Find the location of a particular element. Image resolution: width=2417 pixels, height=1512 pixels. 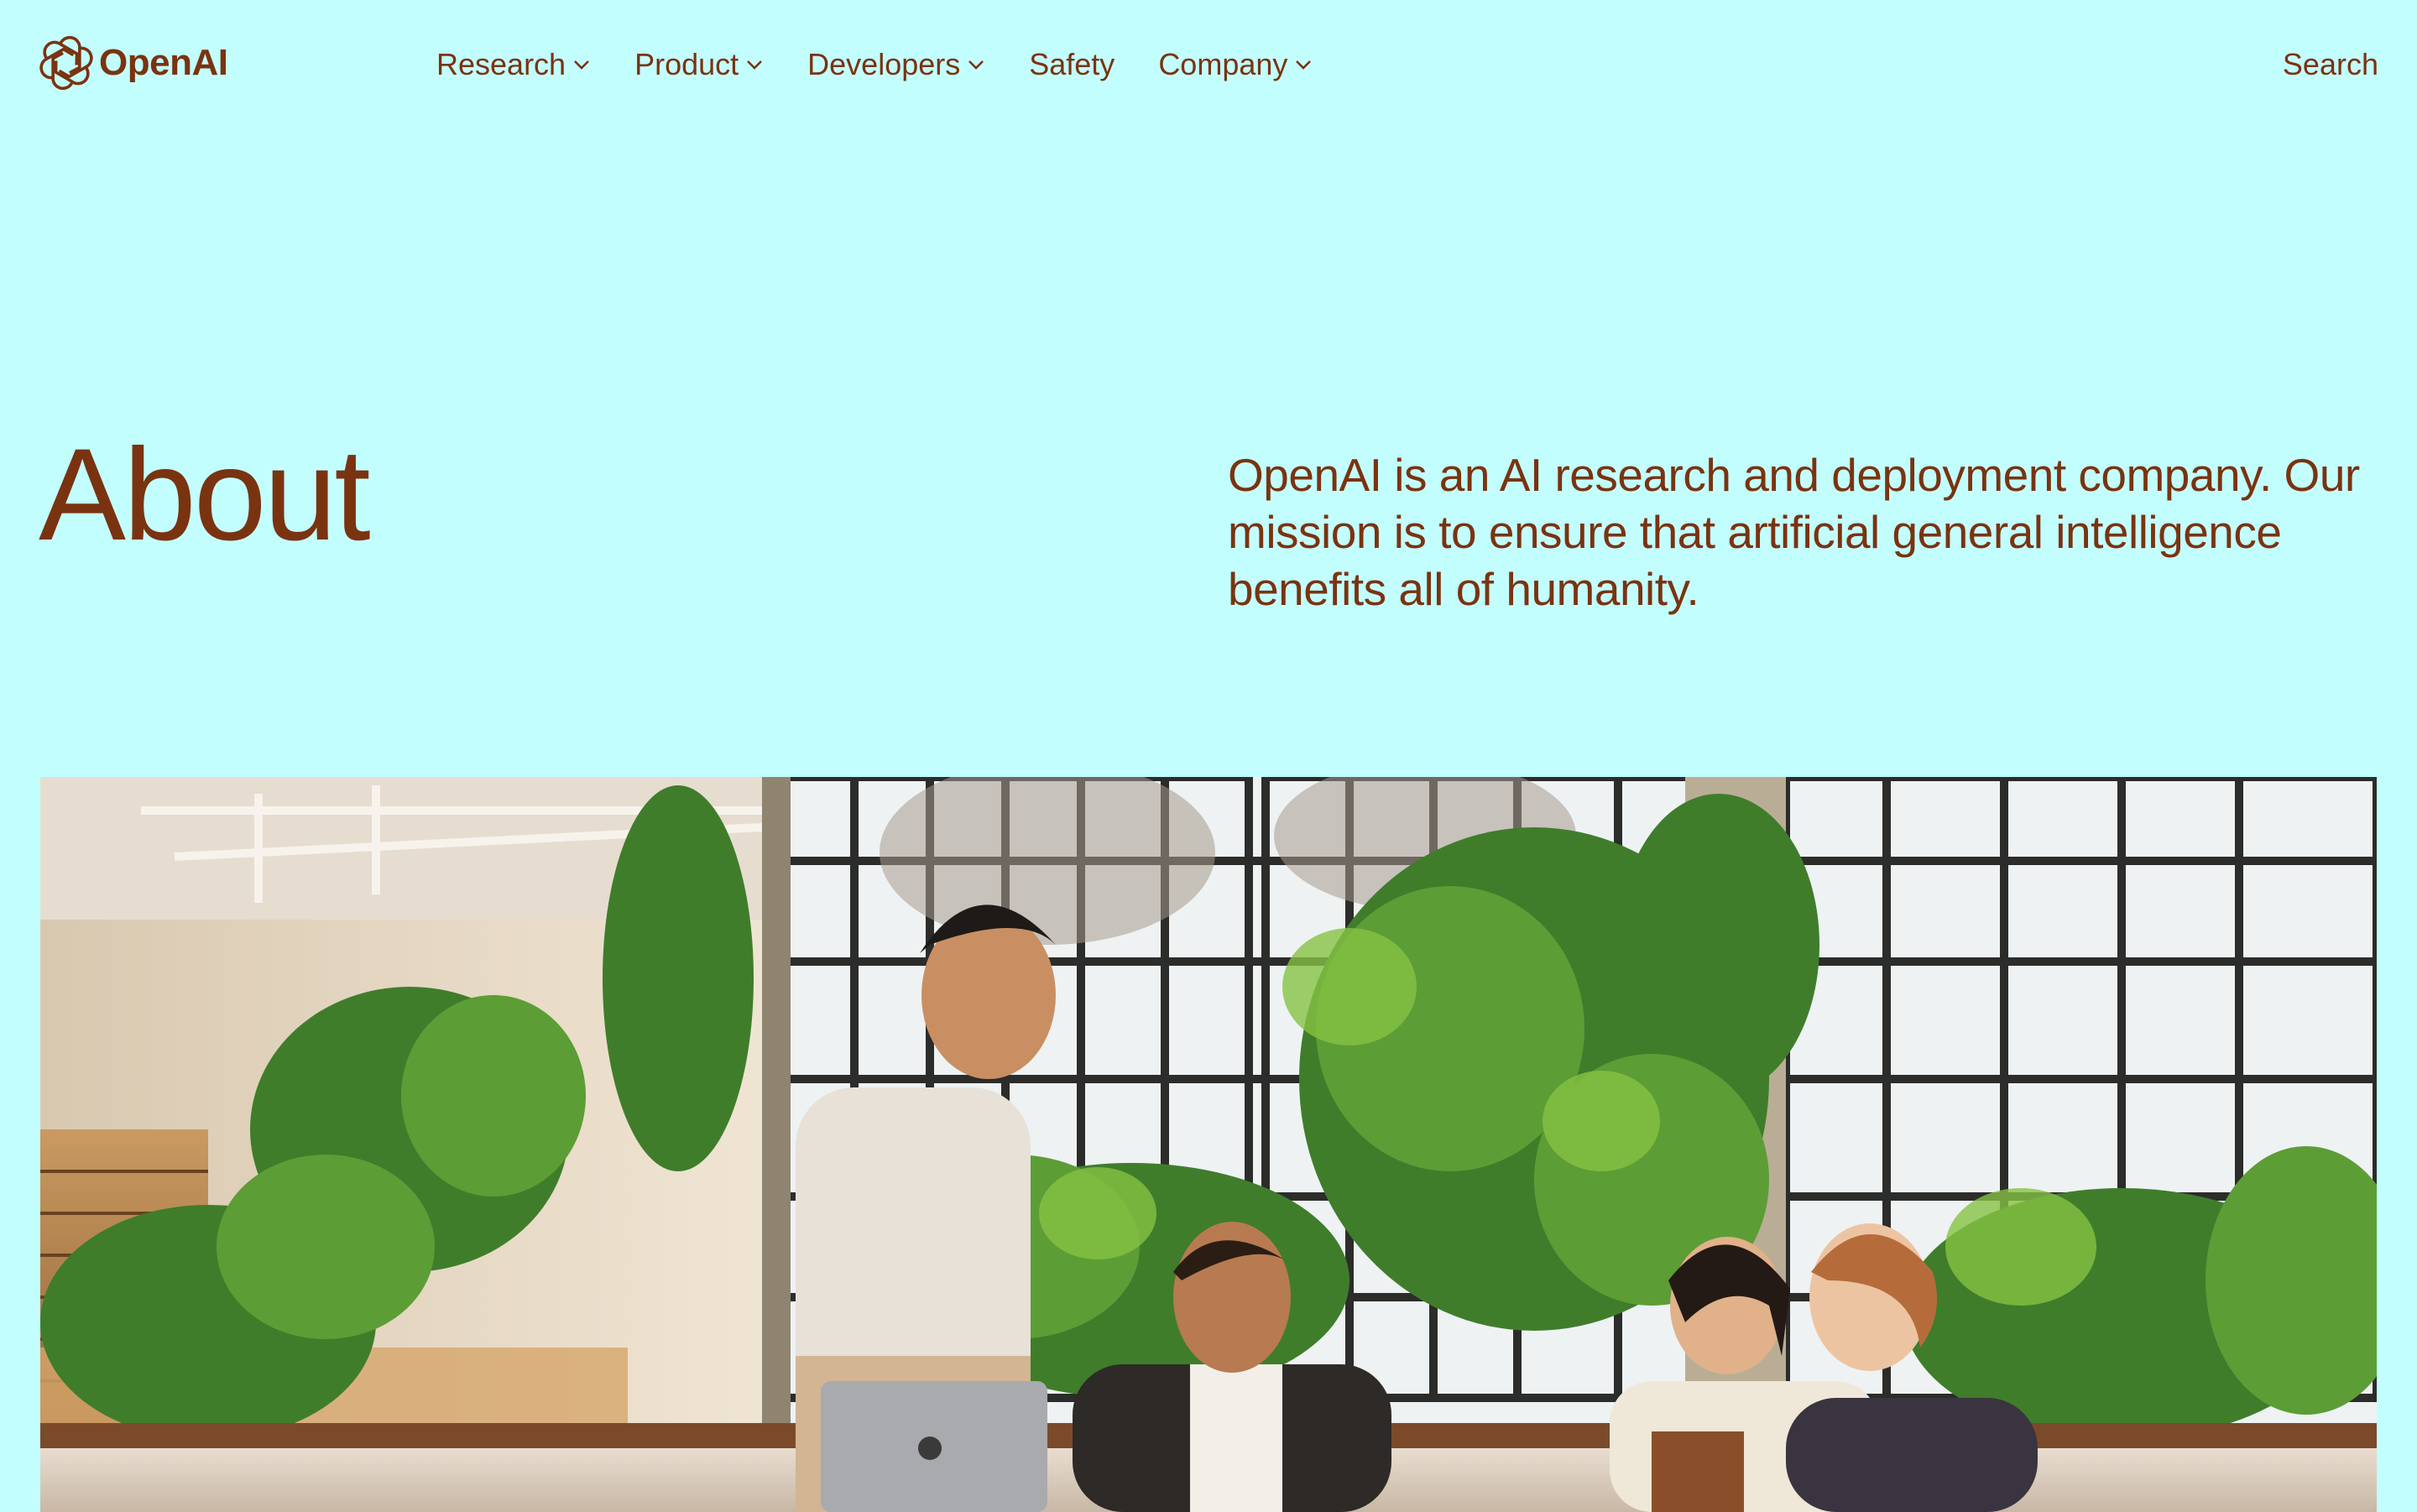

nav-item-safety: Safety is located at coordinates (1072, 64).